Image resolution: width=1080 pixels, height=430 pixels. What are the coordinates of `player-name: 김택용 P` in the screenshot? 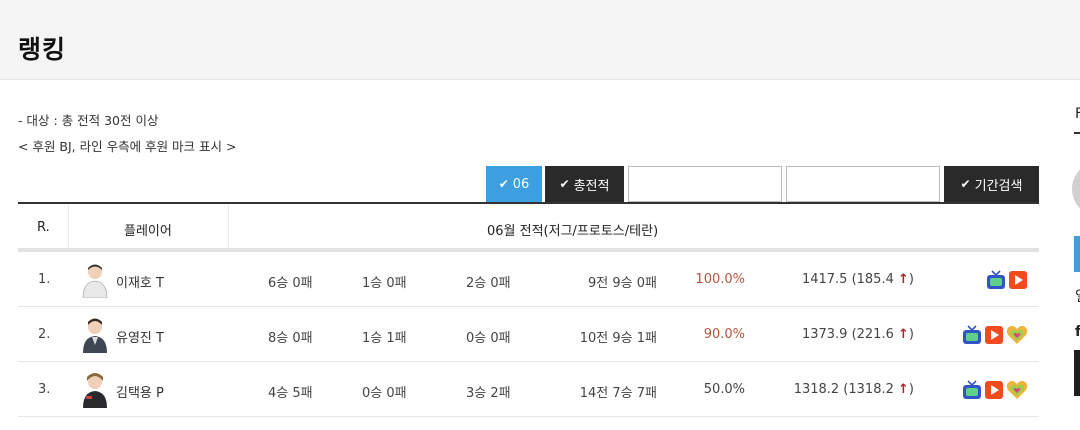 It's located at (140, 391).